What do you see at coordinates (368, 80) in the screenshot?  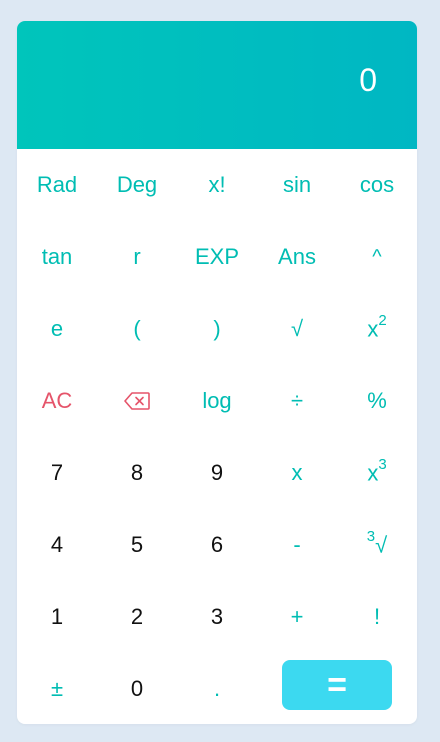 I see `display-value: 0` at bounding box center [368, 80].